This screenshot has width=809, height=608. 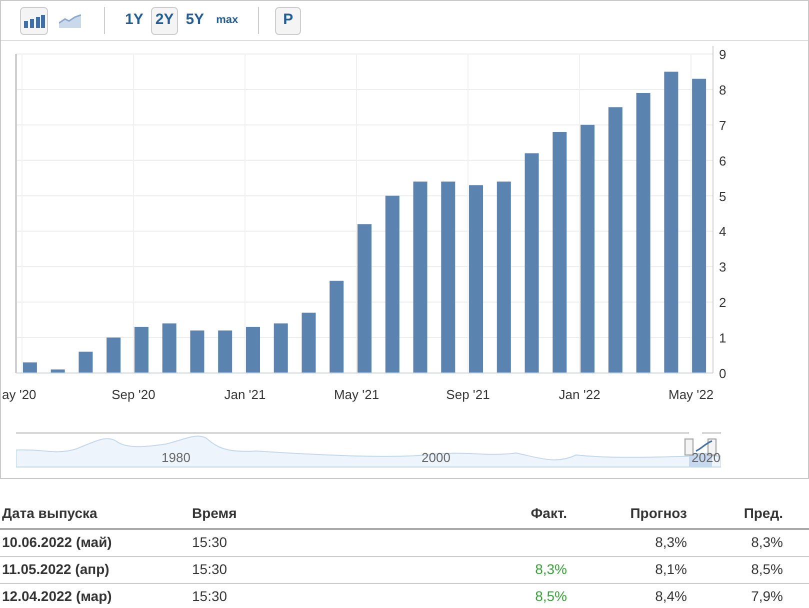 I want to click on axis-label: 8, so click(x=722, y=90).